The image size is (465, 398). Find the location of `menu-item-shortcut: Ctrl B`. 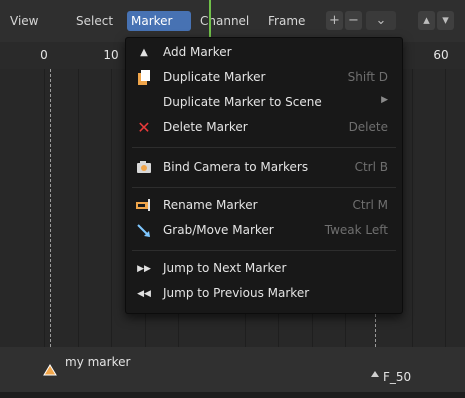

menu-item-shortcut: Ctrl B is located at coordinates (371, 167).